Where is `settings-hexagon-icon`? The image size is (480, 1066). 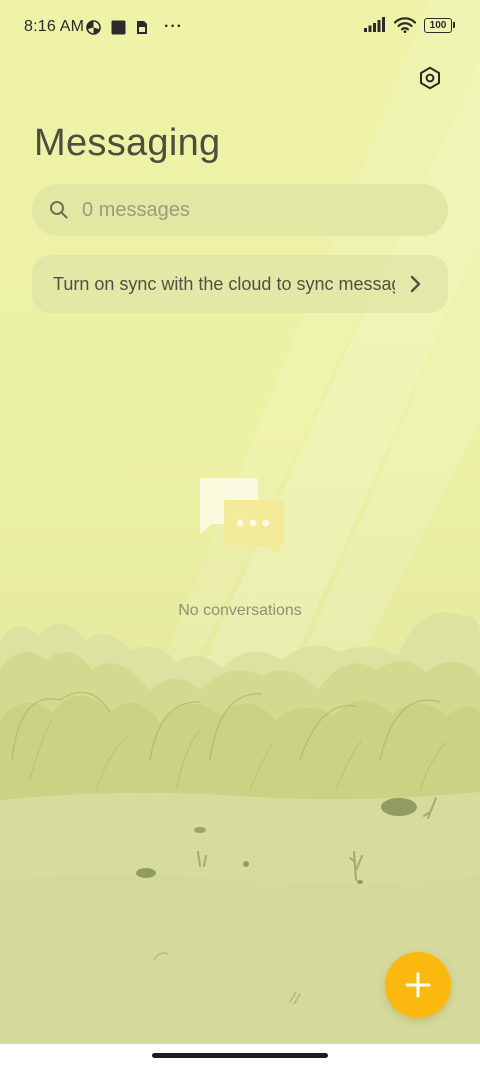 settings-hexagon-icon is located at coordinates (430, 78).